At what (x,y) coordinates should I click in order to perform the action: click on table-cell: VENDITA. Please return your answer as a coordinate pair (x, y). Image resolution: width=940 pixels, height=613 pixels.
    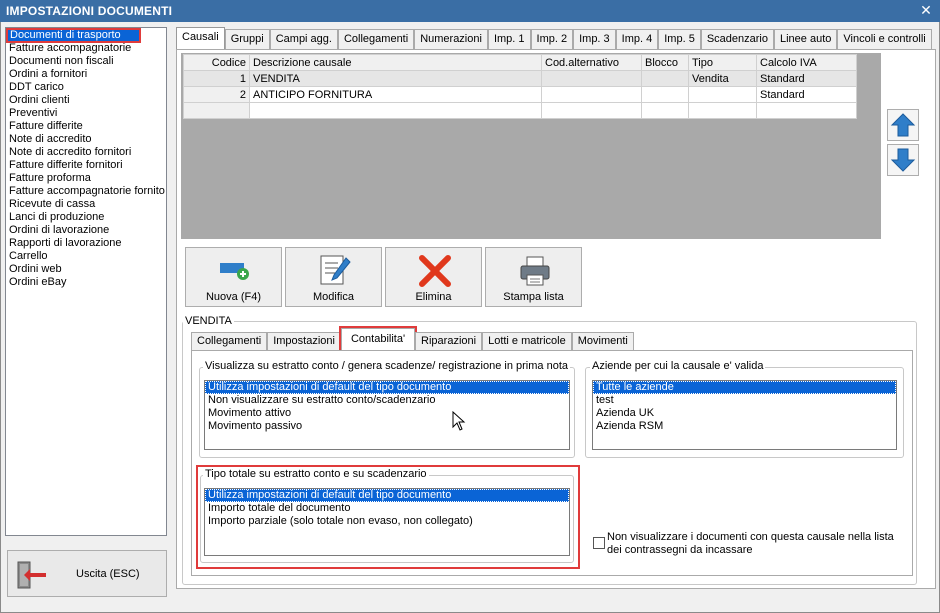
    Looking at the image, I should click on (395, 78).